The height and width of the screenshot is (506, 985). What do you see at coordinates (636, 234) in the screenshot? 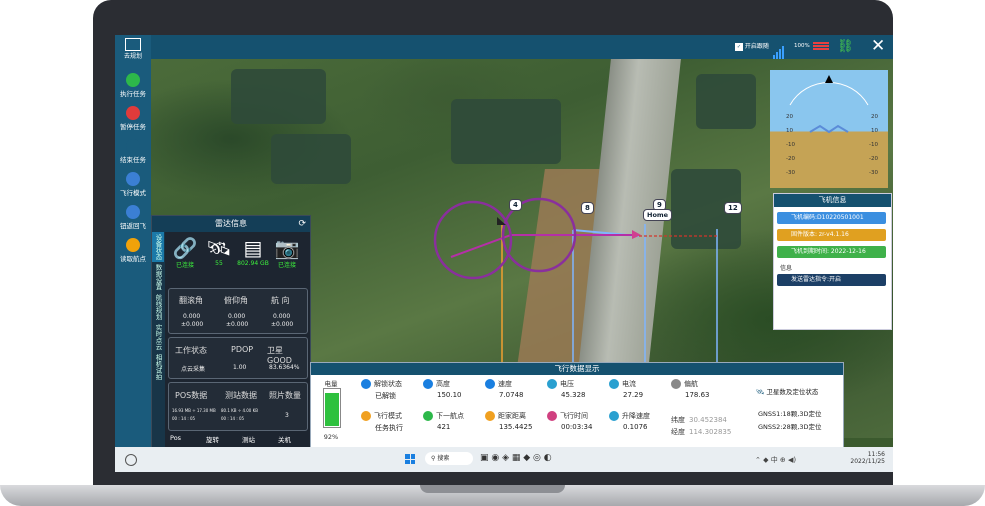
I see `drone-marker` at bounding box center [636, 234].